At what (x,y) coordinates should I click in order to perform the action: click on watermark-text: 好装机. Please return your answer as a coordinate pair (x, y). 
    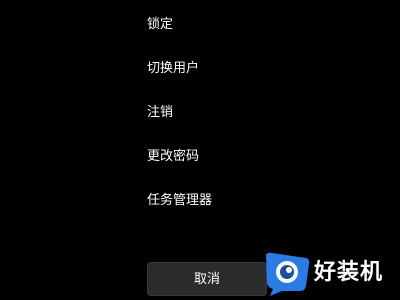
    Looking at the image, I should click on (349, 272).